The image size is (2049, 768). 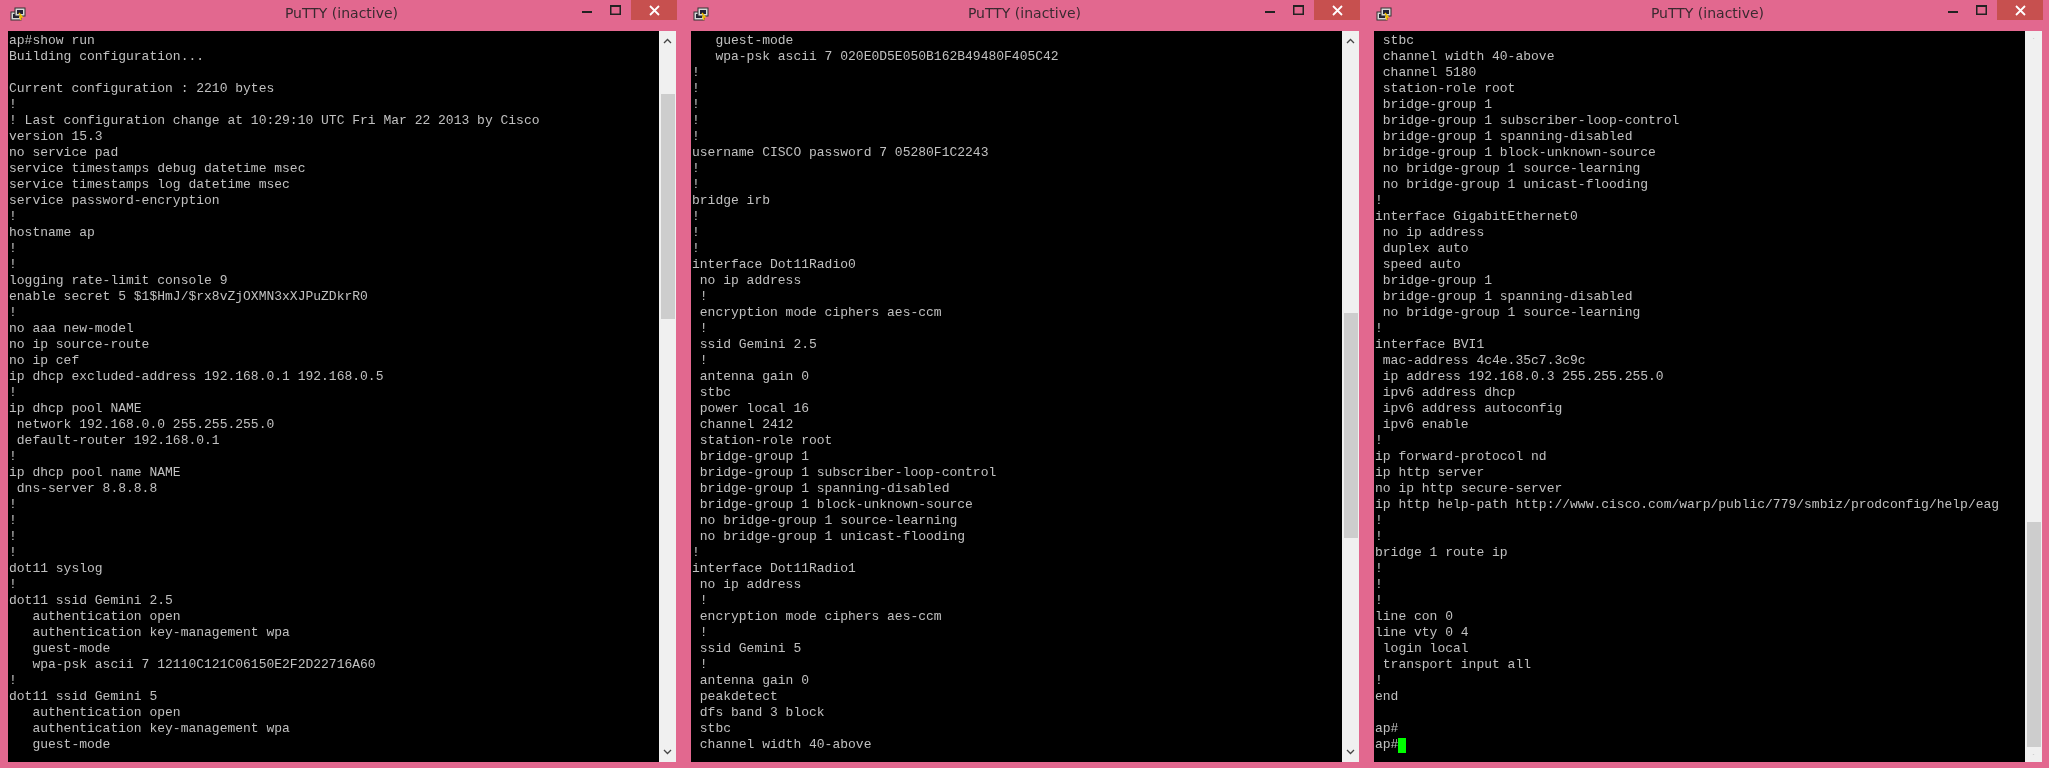 I want to click on terminal-line: encryption mode ciphers aes-ccm, so click(x=820, y=313).